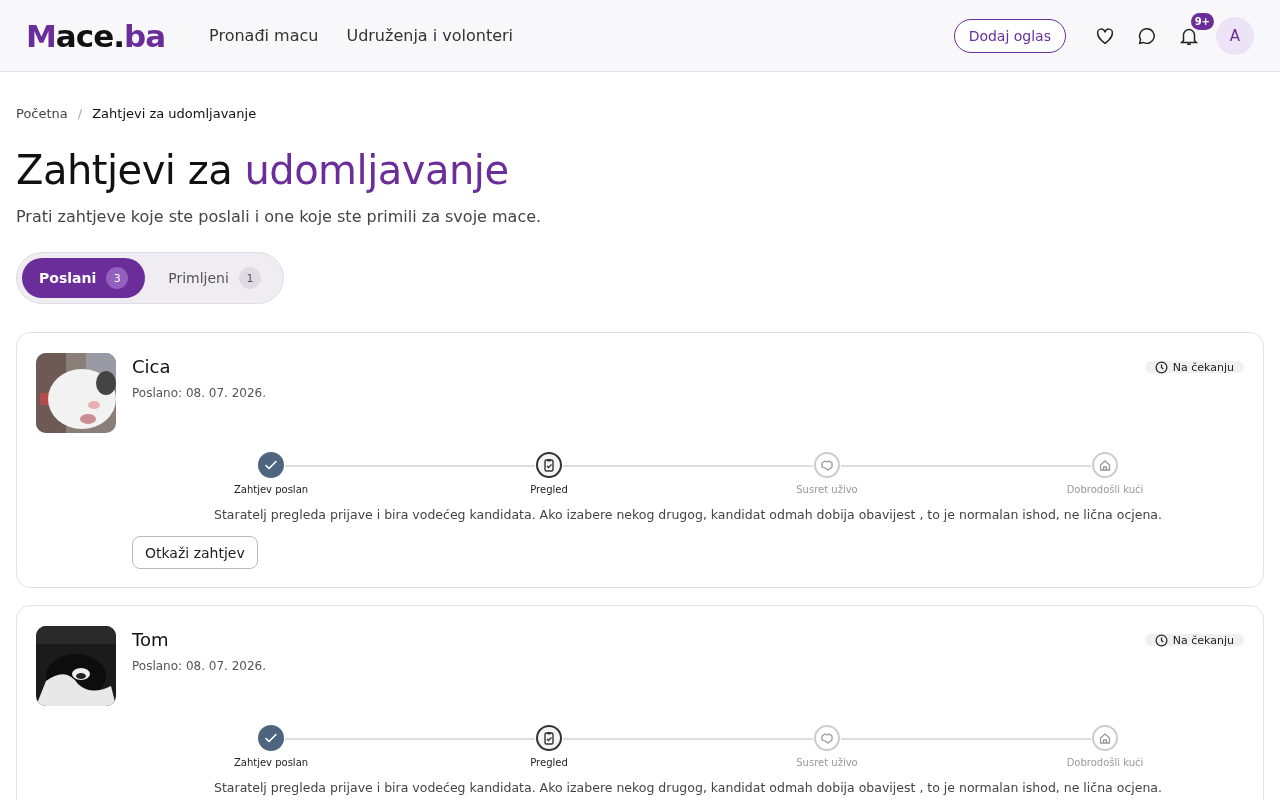  What do you see at coordinates (430, 35) in the screenshot?
I see `nav-link: Udruženja i volonteri` at bounding box center [430, 35].